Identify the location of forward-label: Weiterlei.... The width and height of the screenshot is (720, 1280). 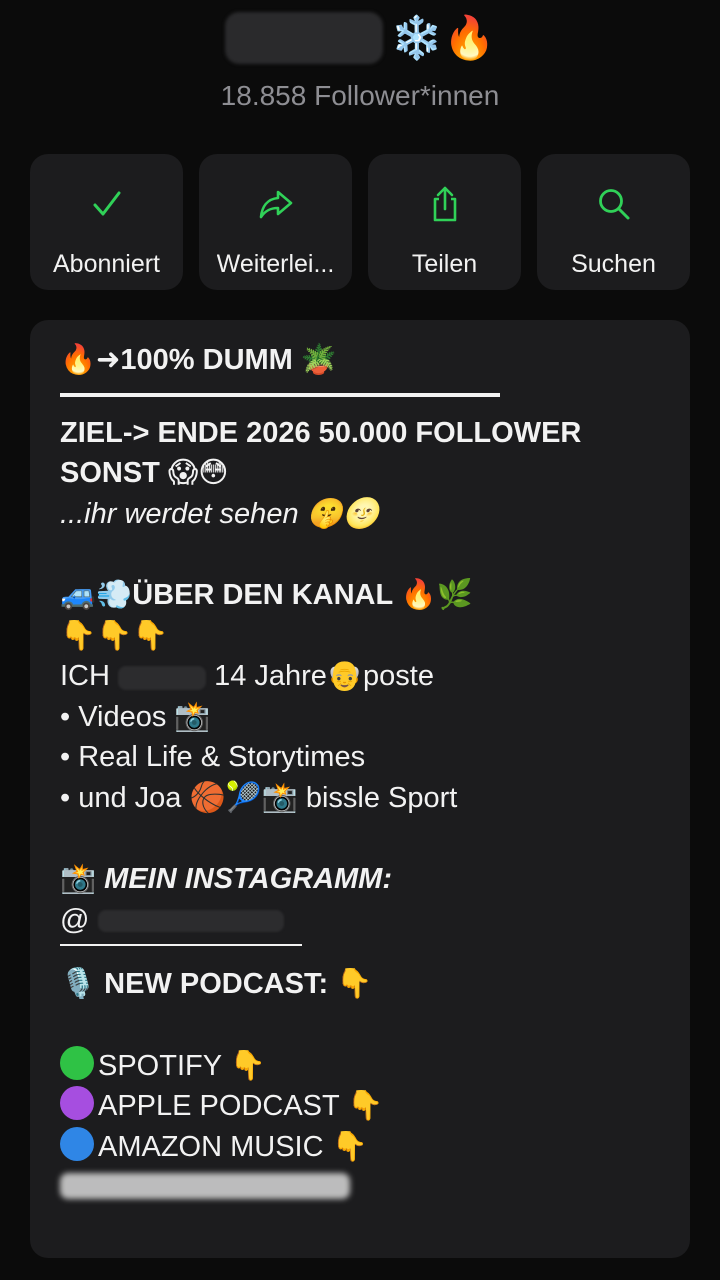
(275, 264).